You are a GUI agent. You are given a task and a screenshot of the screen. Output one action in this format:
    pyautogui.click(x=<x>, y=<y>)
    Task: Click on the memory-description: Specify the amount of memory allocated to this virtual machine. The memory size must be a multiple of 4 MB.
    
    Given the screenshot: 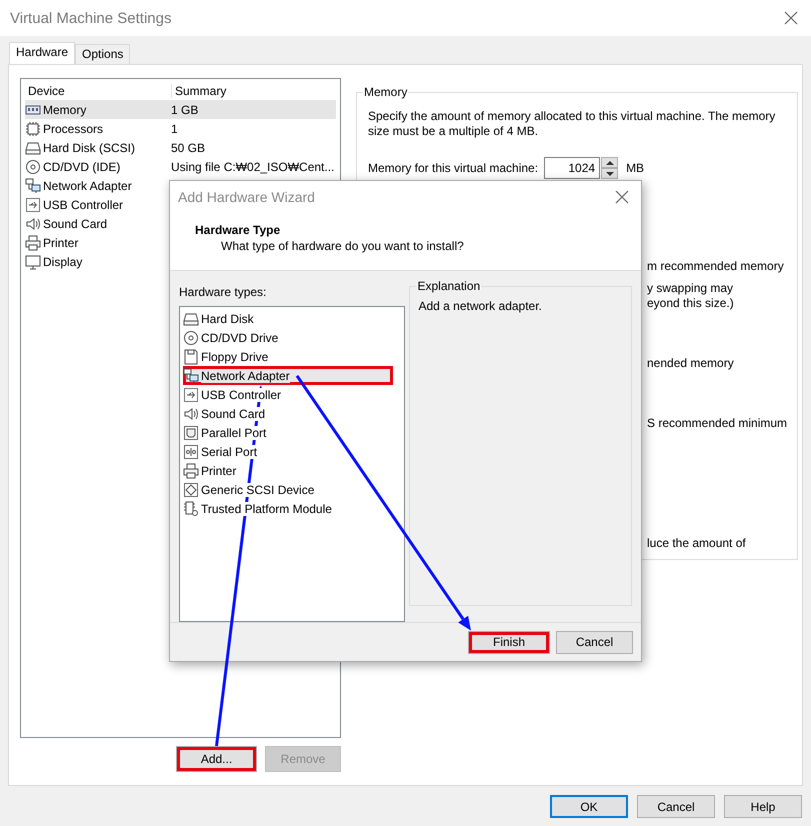 What is the action you would take?
    pyautogui.click(x=572, y=124)
    